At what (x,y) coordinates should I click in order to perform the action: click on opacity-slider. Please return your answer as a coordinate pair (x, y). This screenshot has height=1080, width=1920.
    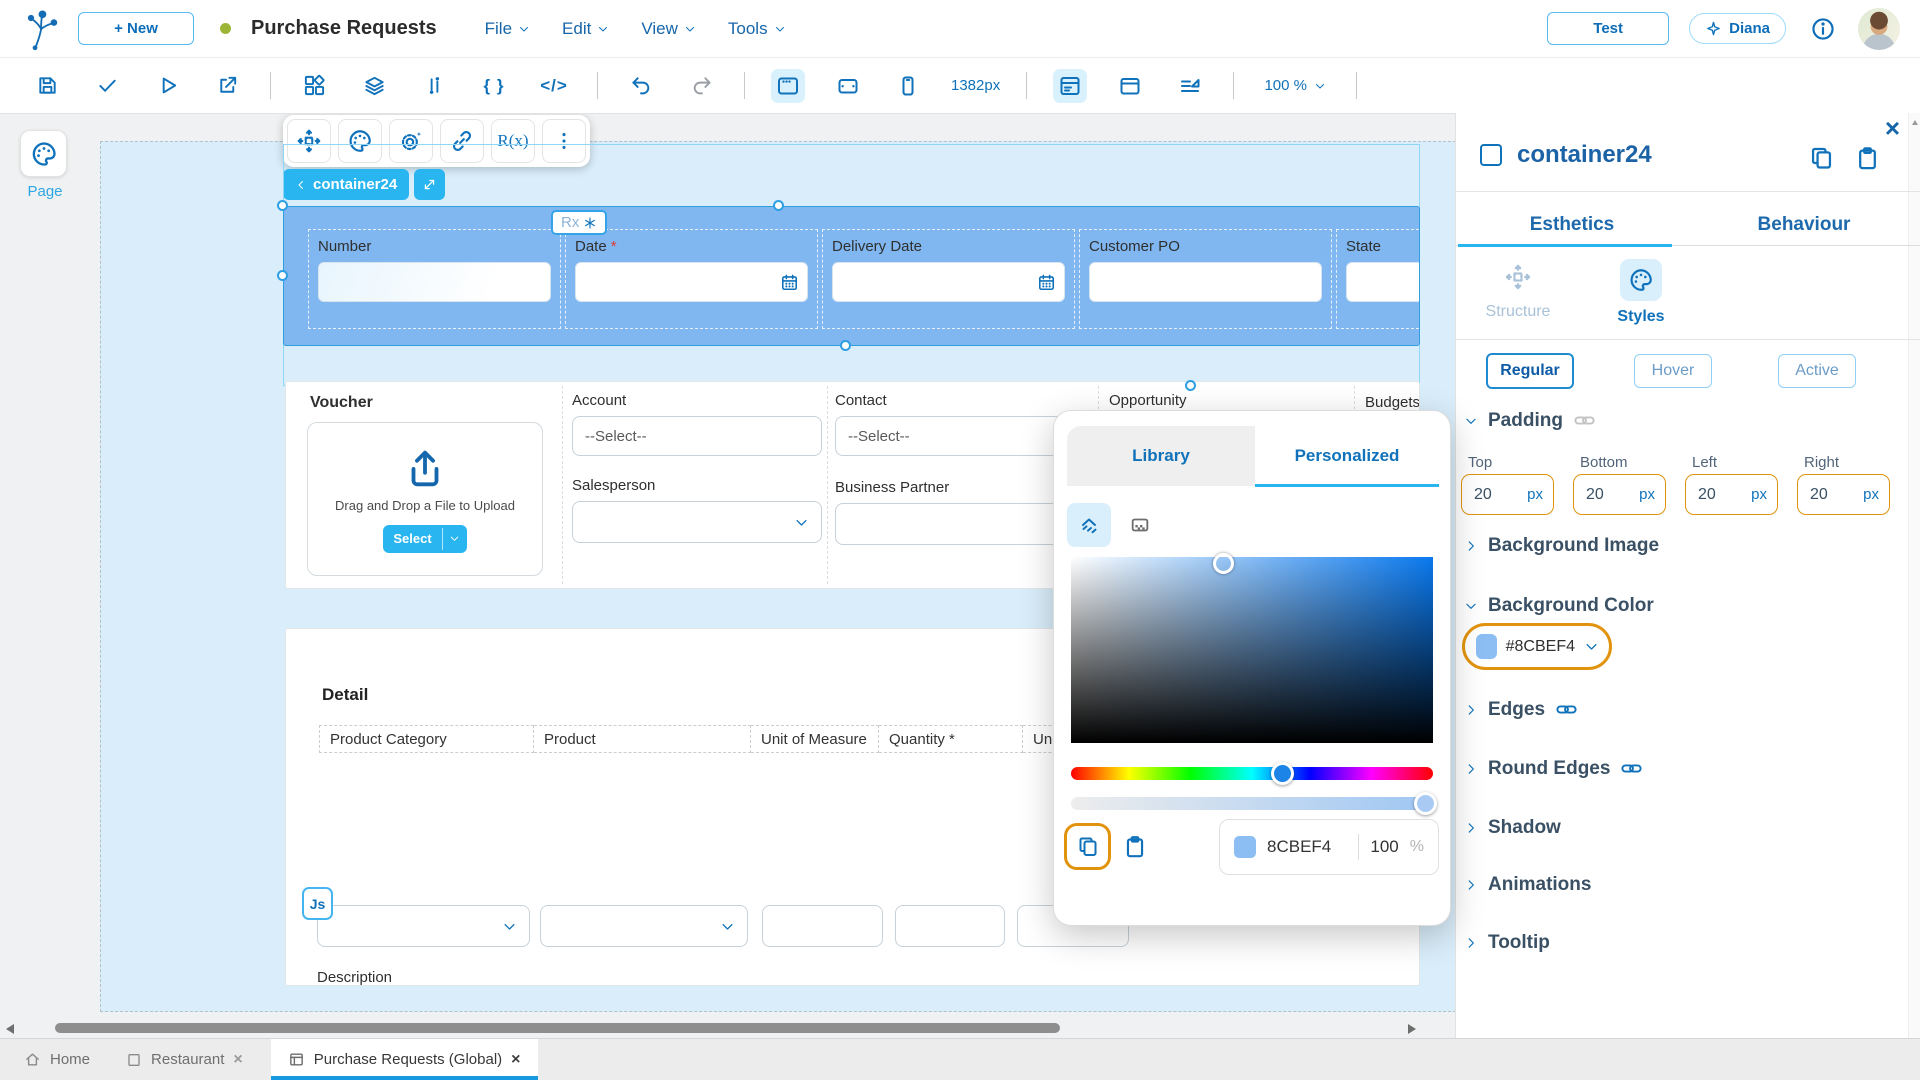
    Looking at the image, I should click on (1252, 803).